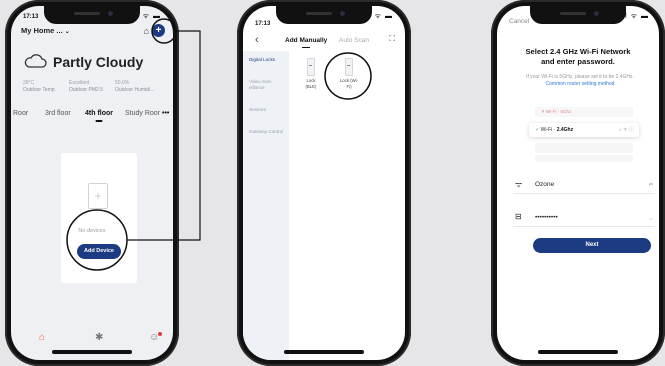  Describe the element at coordinates (578, 61) in the screenshot. I see `title-line2: and enter password.` at that location.